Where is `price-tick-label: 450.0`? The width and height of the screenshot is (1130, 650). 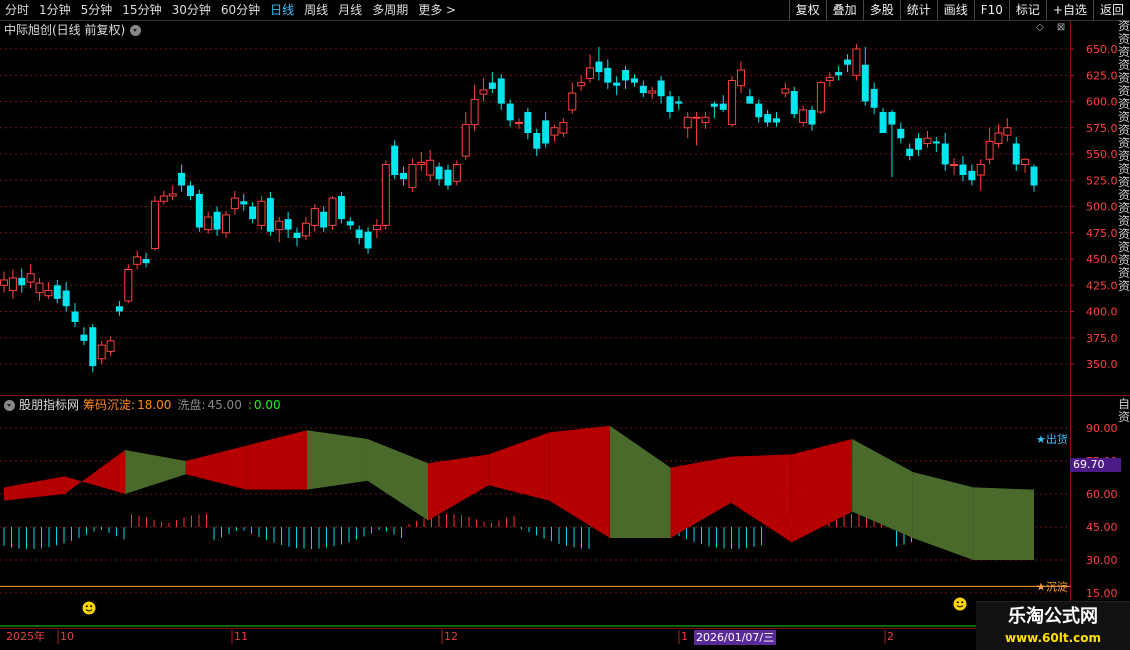 price-tick-label: 450.0 is located at coordinates (1102, 259).